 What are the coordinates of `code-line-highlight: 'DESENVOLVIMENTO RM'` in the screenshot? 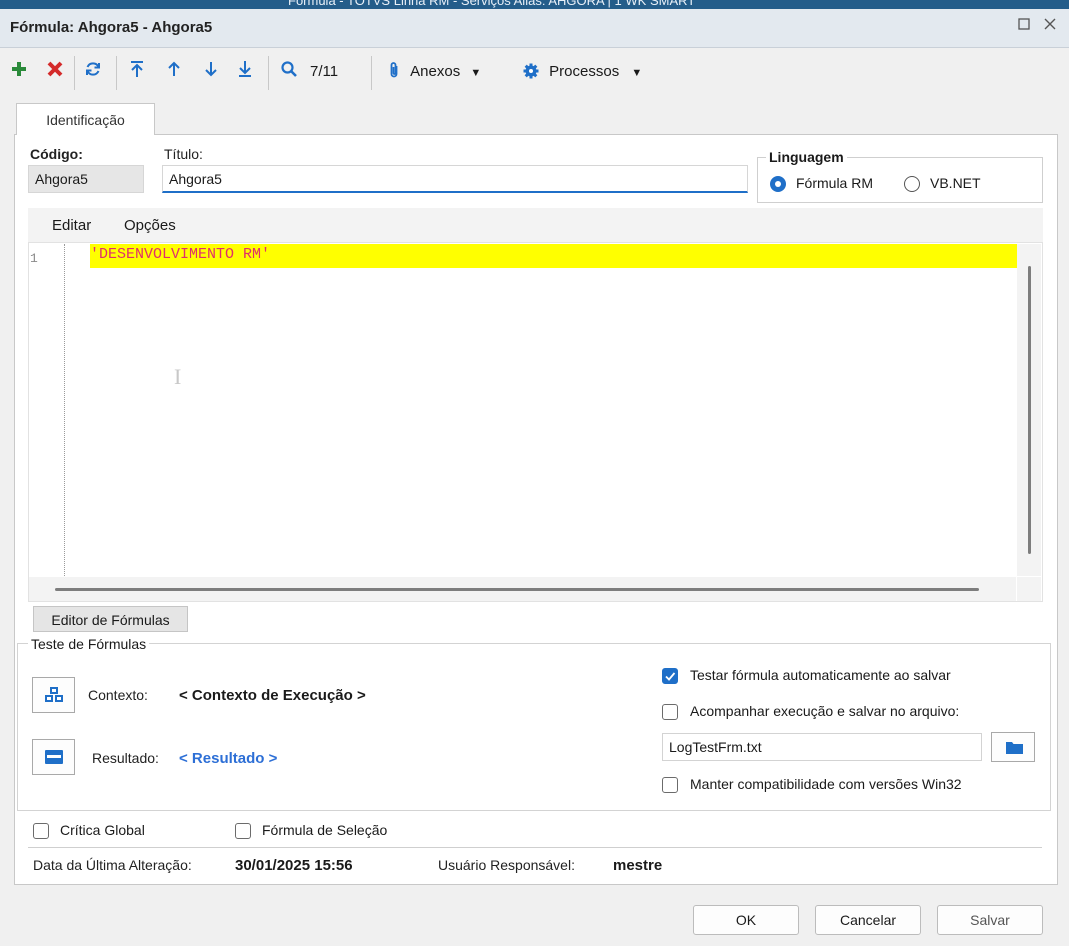 It's located at (553, 256).